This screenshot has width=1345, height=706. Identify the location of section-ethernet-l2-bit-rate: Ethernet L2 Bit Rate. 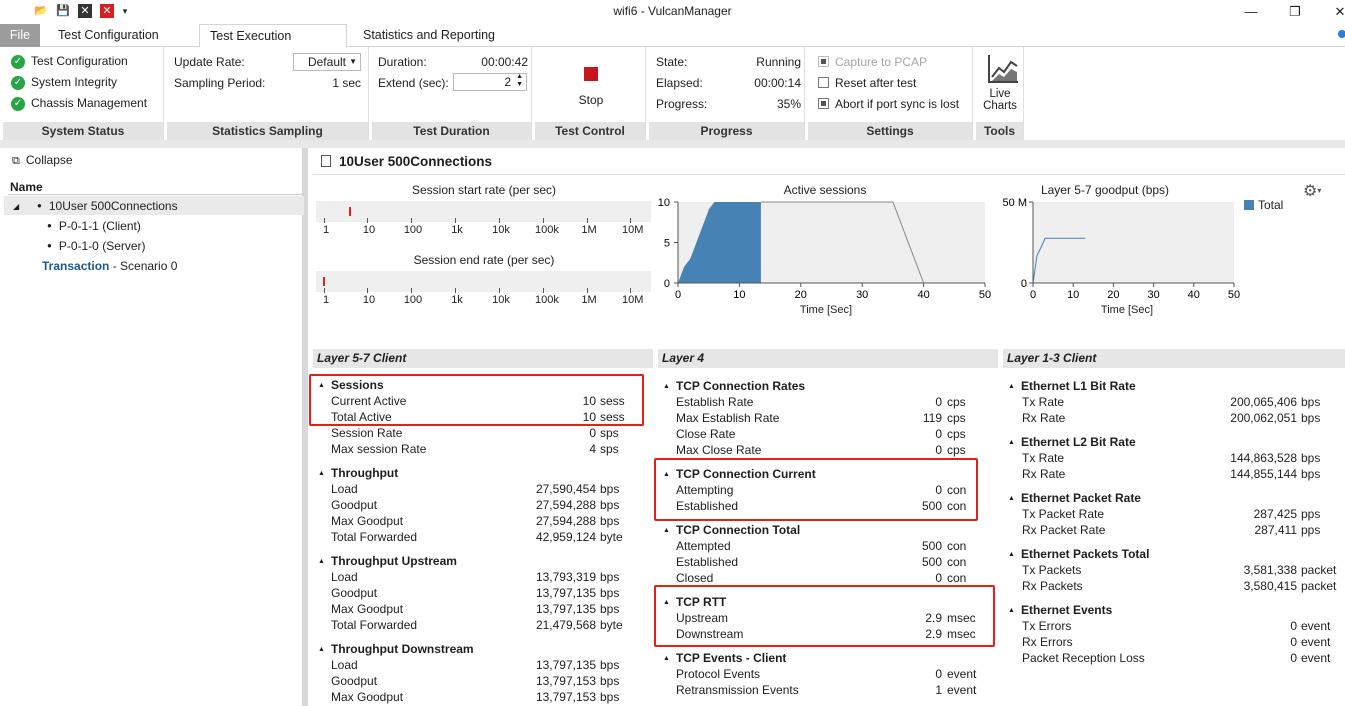
(1072, 443).